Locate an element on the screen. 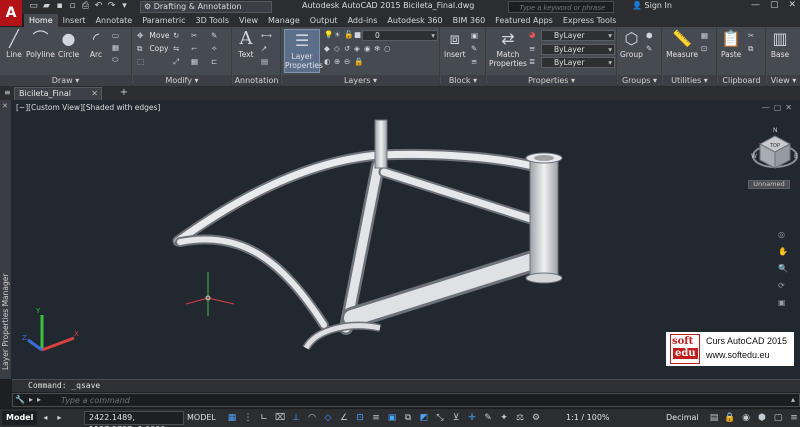  paste-button: 📋 Paste is located at coordinates (731, 44).